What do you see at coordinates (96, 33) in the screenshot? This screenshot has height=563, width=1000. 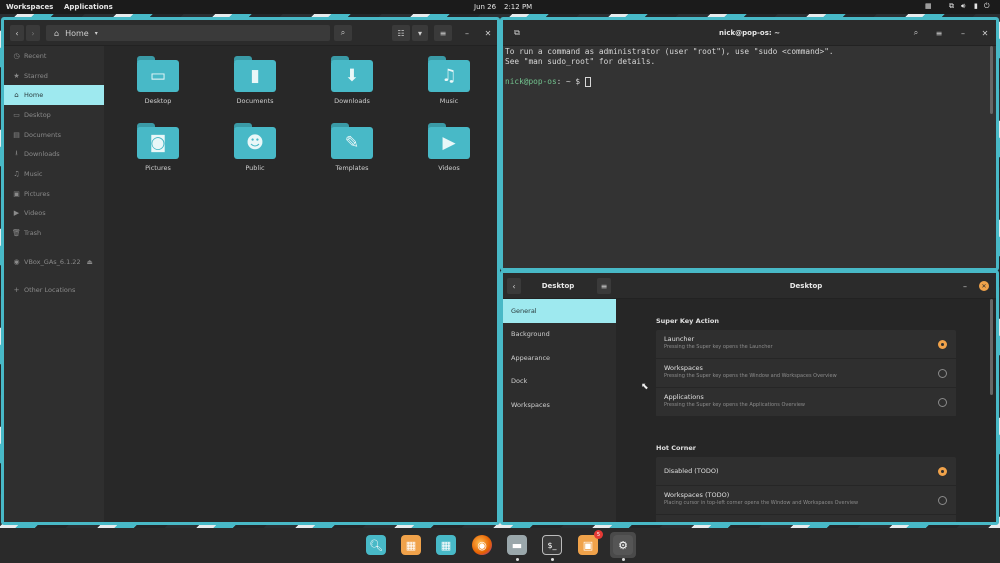 I see `chevron-down-icon: ▾` at bounding box center [96, 33].